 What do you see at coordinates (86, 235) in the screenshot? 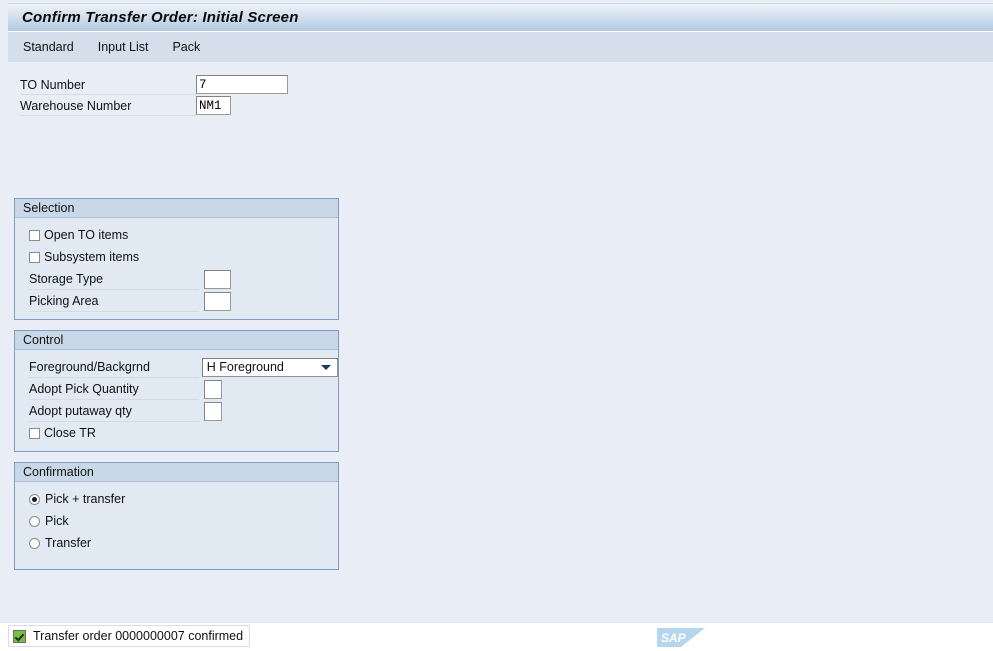
I see `open-to-items-label: Open TO items` at bounding box center [86, 235].